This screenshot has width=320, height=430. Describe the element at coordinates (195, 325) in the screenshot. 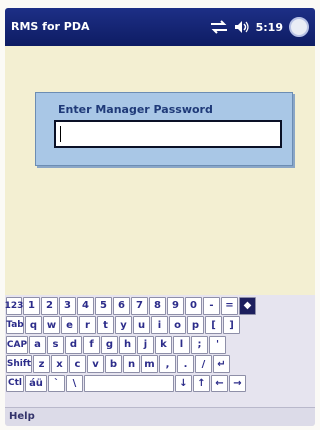

I see `key-p: p` at that location.